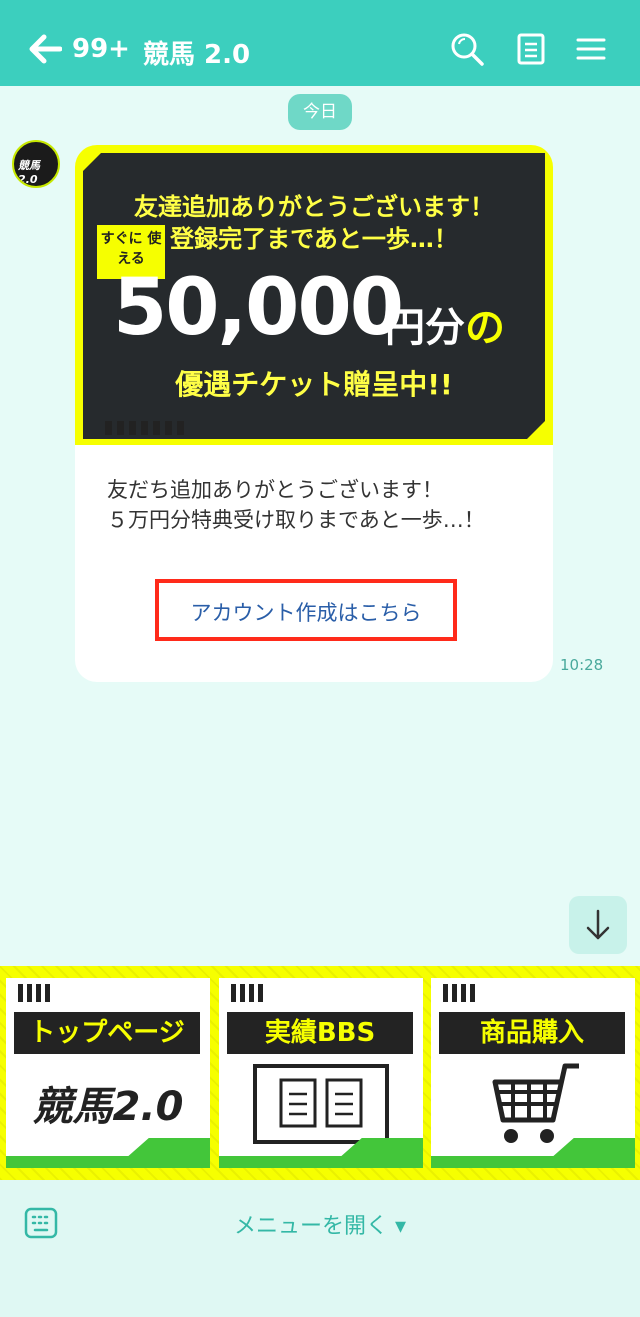 The width and height of the screenshot is (640, 1317). Describe the element at coordinates (296, 505) in the screenshot. I see `message-body: 友だち追加ありがとうございます！ ５万円分特典受け取りまであと一歩…！` at that location.